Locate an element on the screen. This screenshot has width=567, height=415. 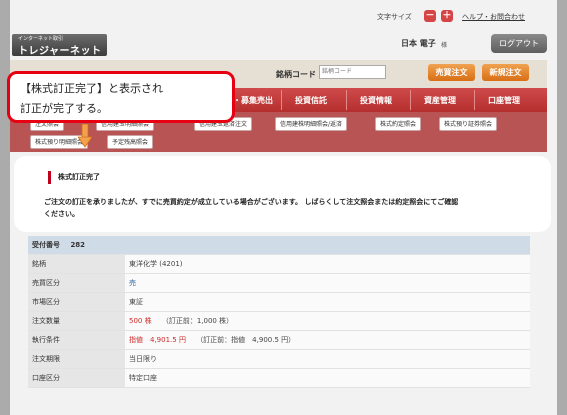
nav-public-offering: ・募集売出 is located at coordinates (253, 100).